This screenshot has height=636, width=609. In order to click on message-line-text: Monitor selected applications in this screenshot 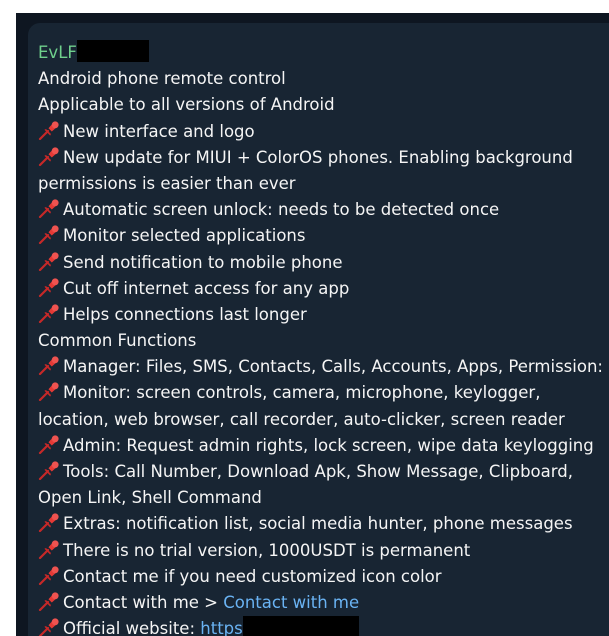, I will do `click(184, 236)`.